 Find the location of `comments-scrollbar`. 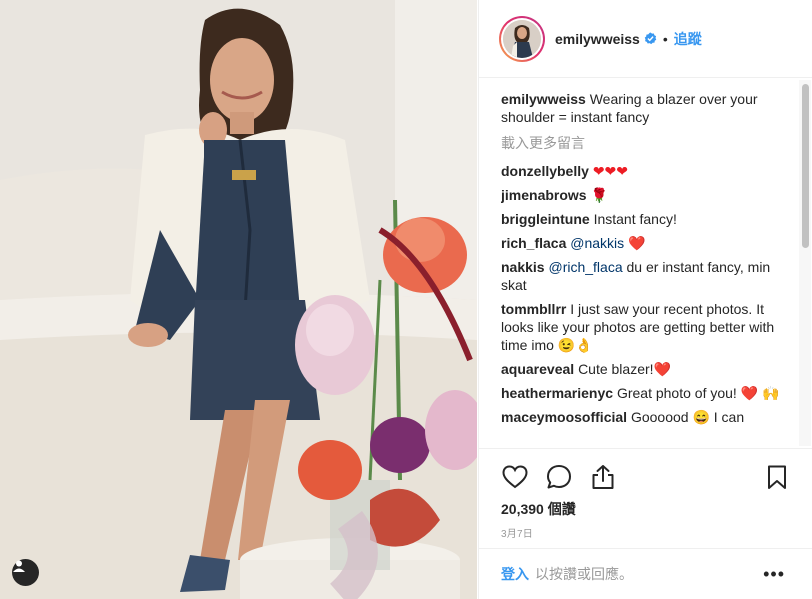

comments-scrollbar is located at coordinates (805, 263).